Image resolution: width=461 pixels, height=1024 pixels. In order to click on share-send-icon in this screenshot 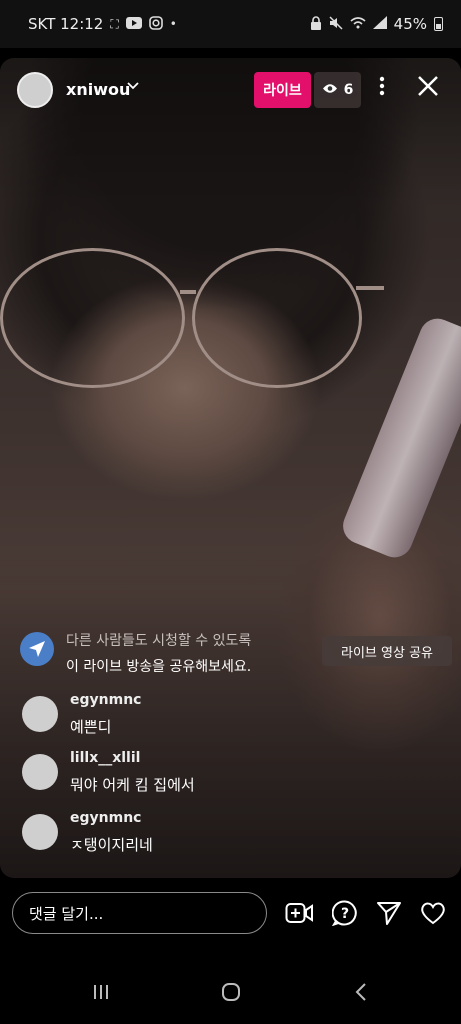, I will do `click(37, 649)`.